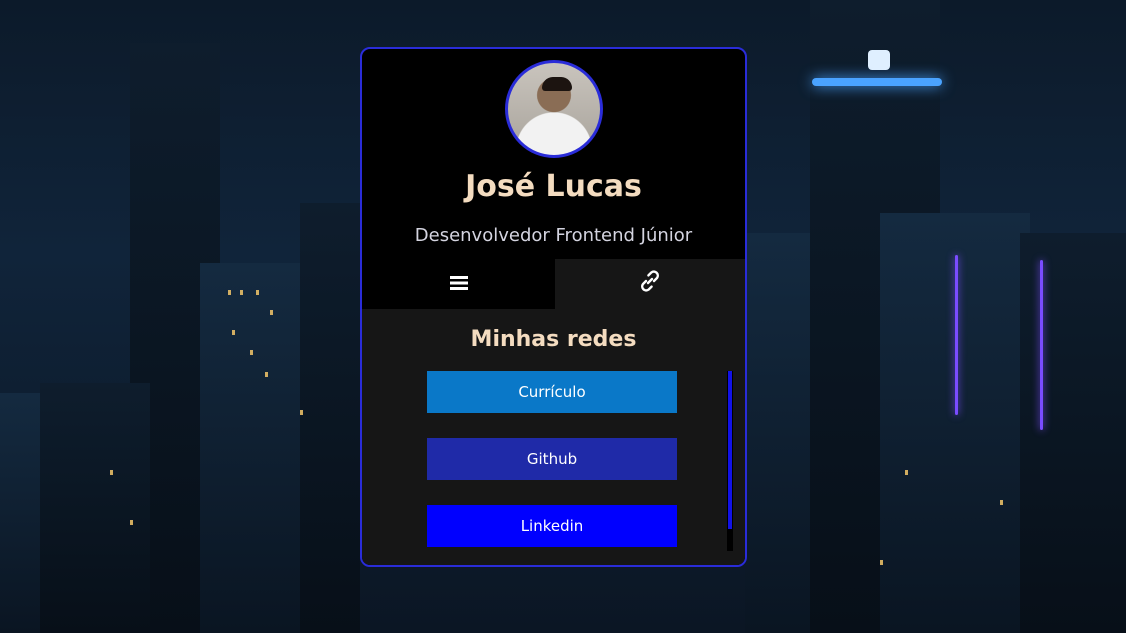  I want to click on tab-links, so click(650, 284).